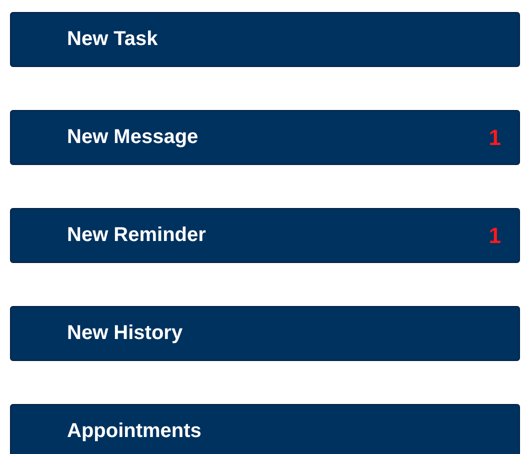 This screenshot has height=454, width=530. What do you see at coordinates (265, 235) in the screenshot?
I see `menu-item: New Reminder 1` at bounding box center [265, 235].